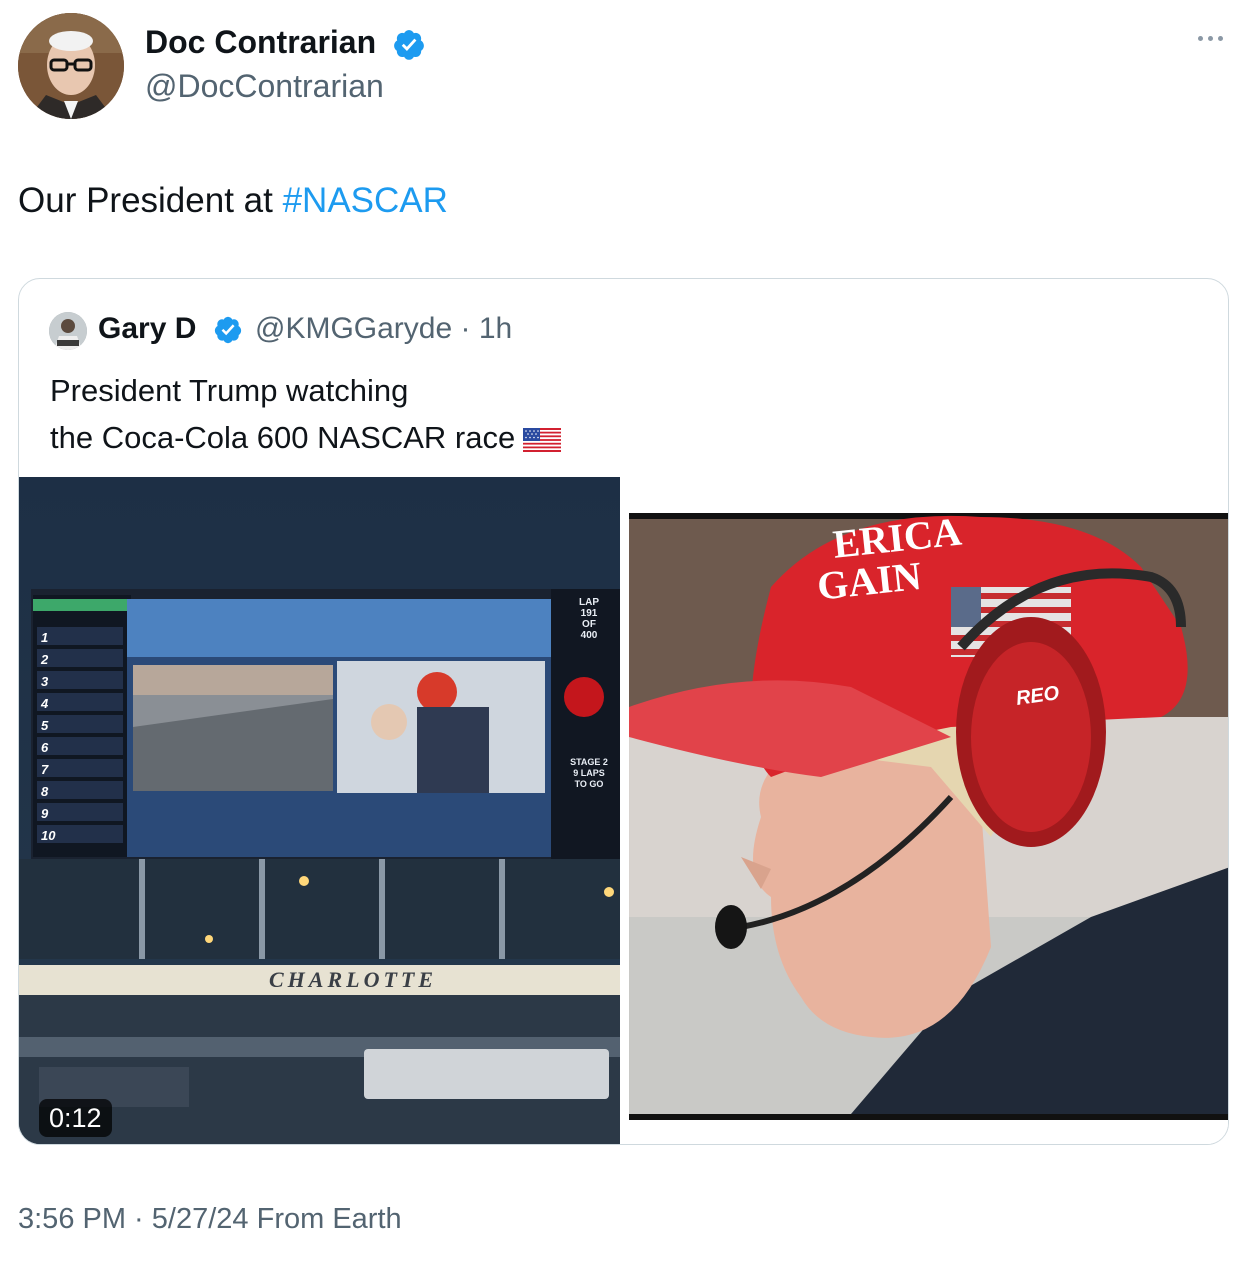  What do you see at coordinates (589, 602) in the screenshot?
I see `lap-label: LAP` at bounding box center [589, 602].